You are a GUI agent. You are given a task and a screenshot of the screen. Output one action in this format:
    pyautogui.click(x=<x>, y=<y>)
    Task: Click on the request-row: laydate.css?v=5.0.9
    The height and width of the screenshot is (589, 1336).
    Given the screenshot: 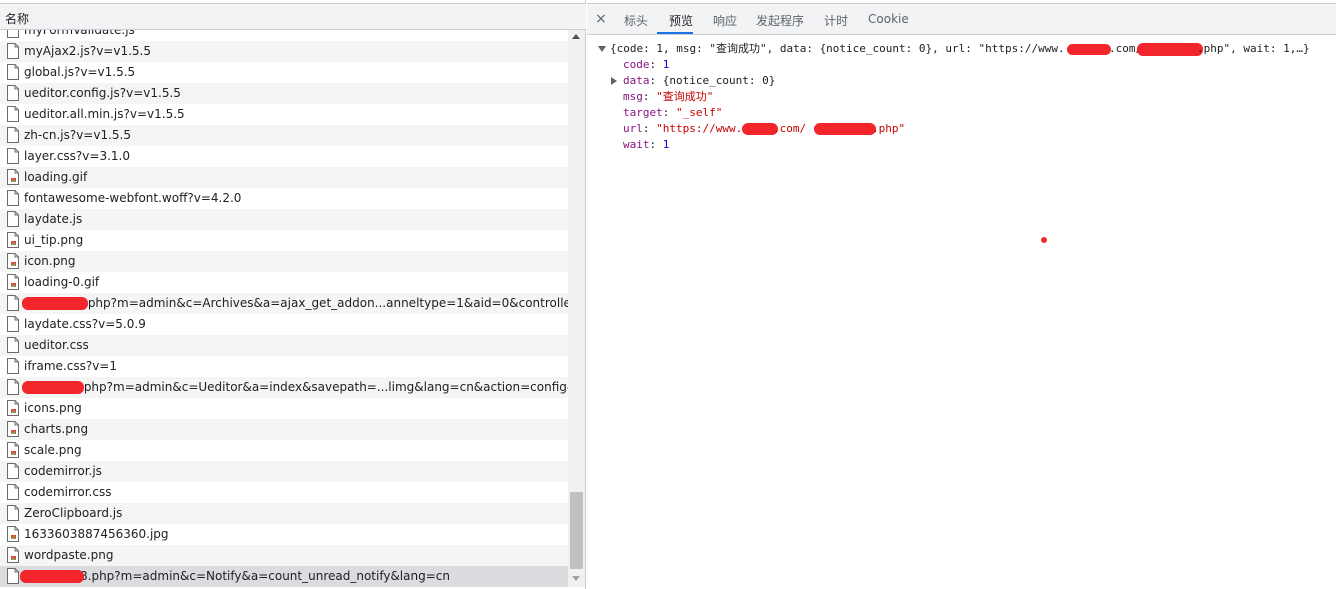 What is the action you would take?
    pyautogui.click(x=284, y=324)
    